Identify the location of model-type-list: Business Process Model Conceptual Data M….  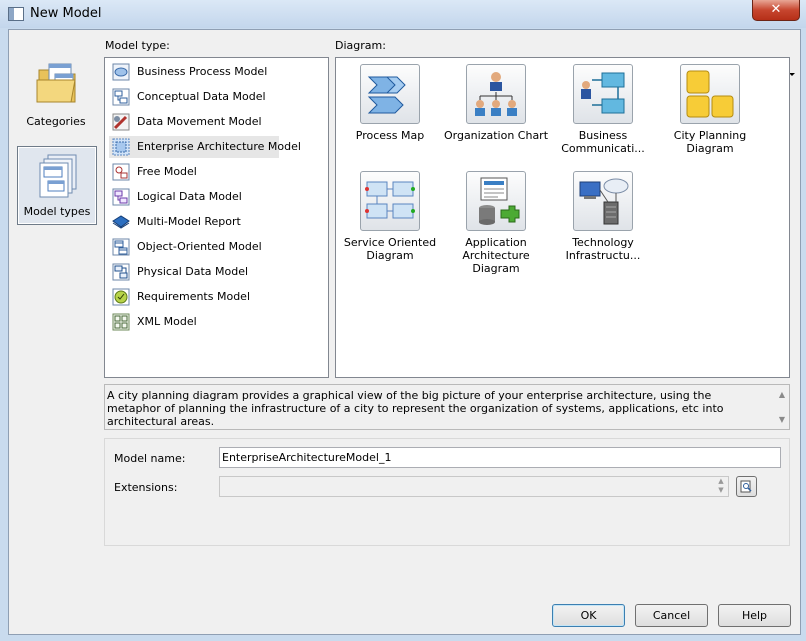
(216, 217).